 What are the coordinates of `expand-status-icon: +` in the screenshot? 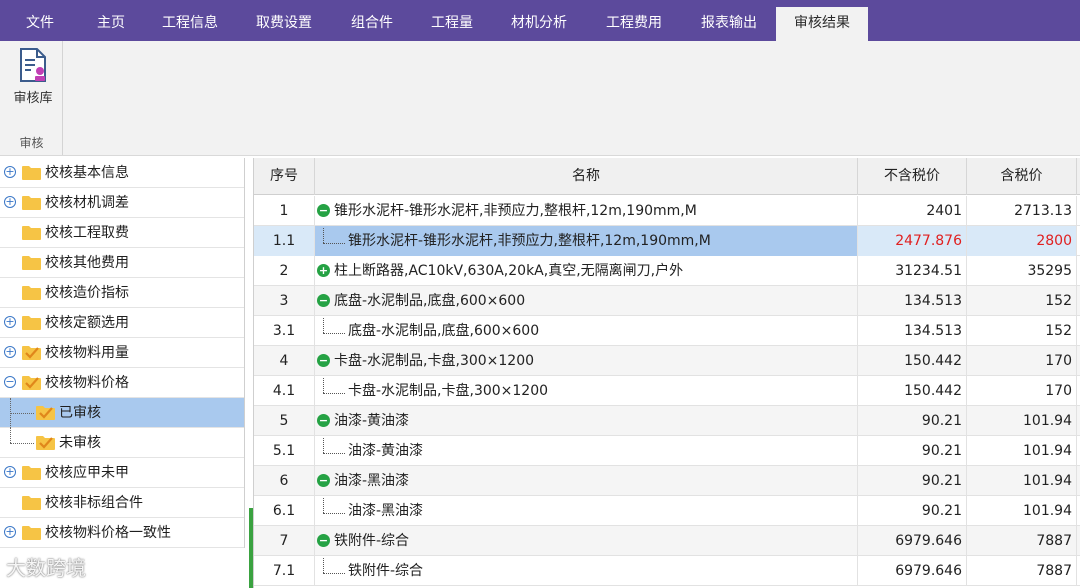 It's located at (323, 270).